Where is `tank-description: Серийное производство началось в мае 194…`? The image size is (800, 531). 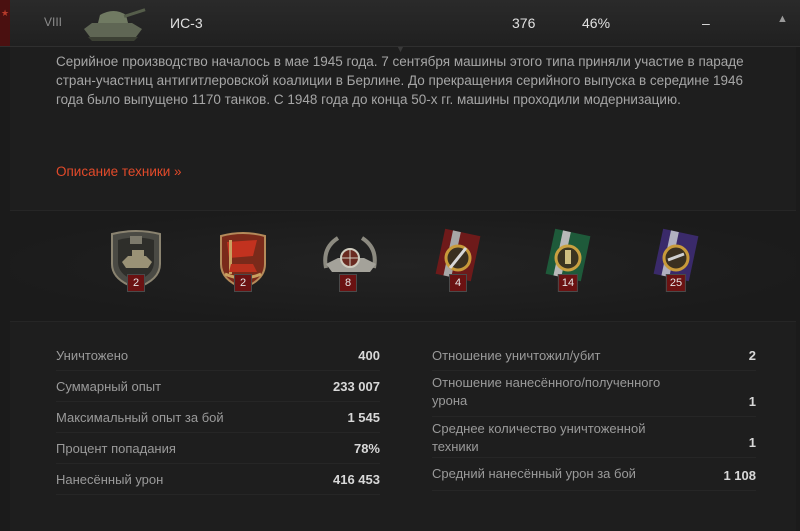 tank-description: Серийное производство началось в мае 194… is located at coordinates (400, 80).